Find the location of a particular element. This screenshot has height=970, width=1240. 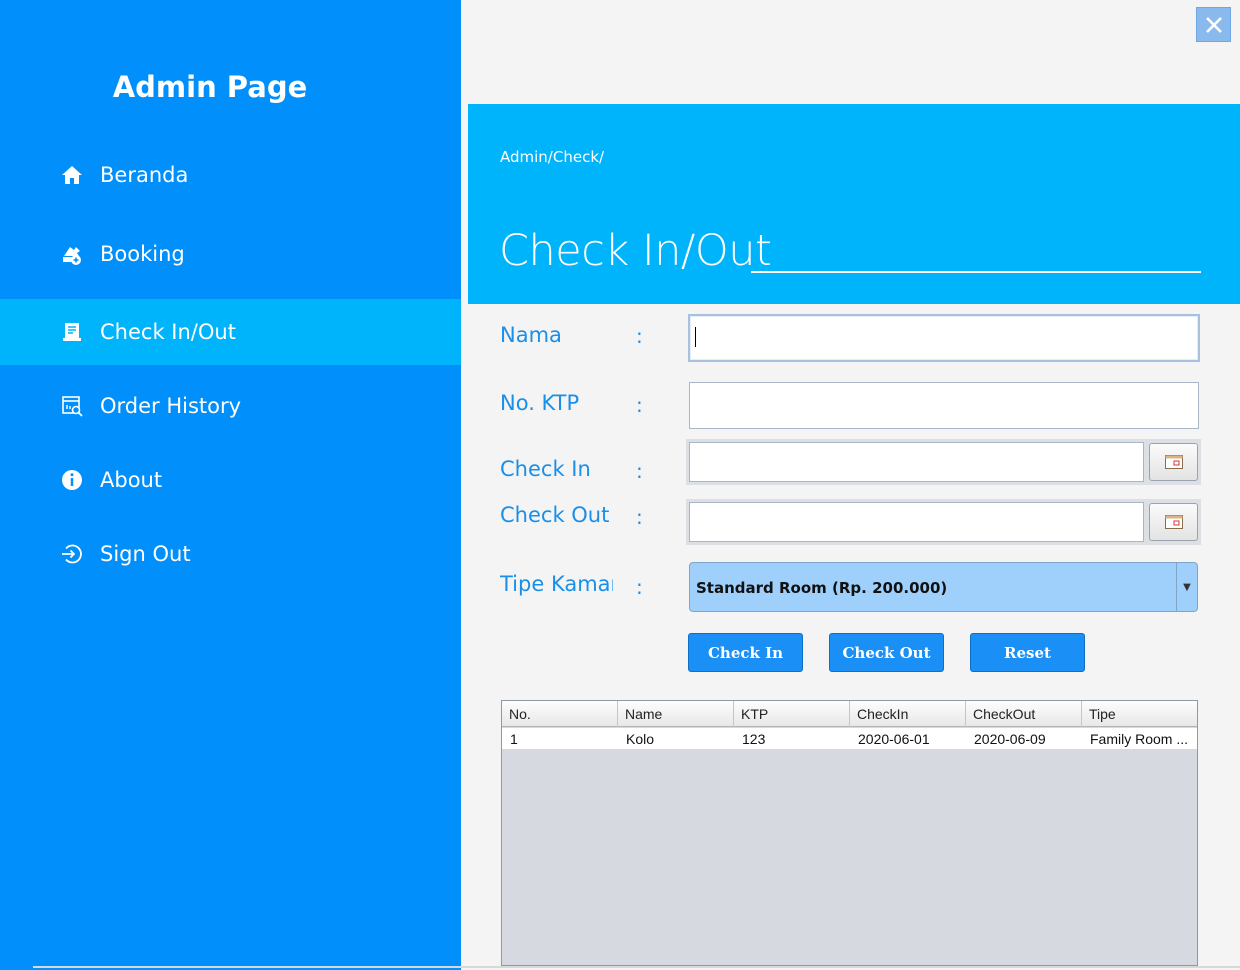

column-header-checkin: CheckIn is located at coordinates (908, 714).